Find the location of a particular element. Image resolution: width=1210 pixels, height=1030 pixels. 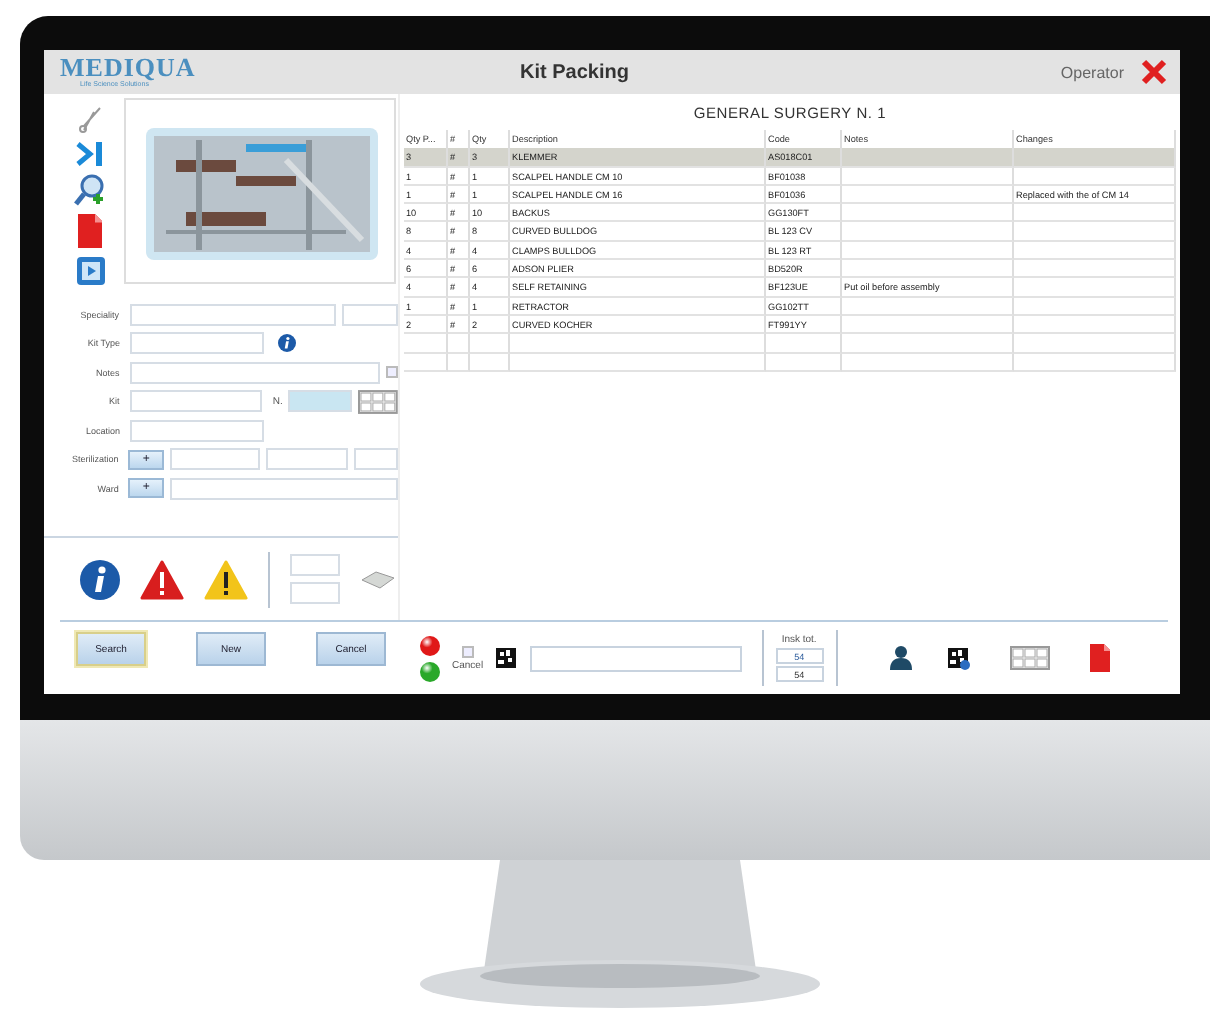

close-icon is located at coordinates (1154, 72).